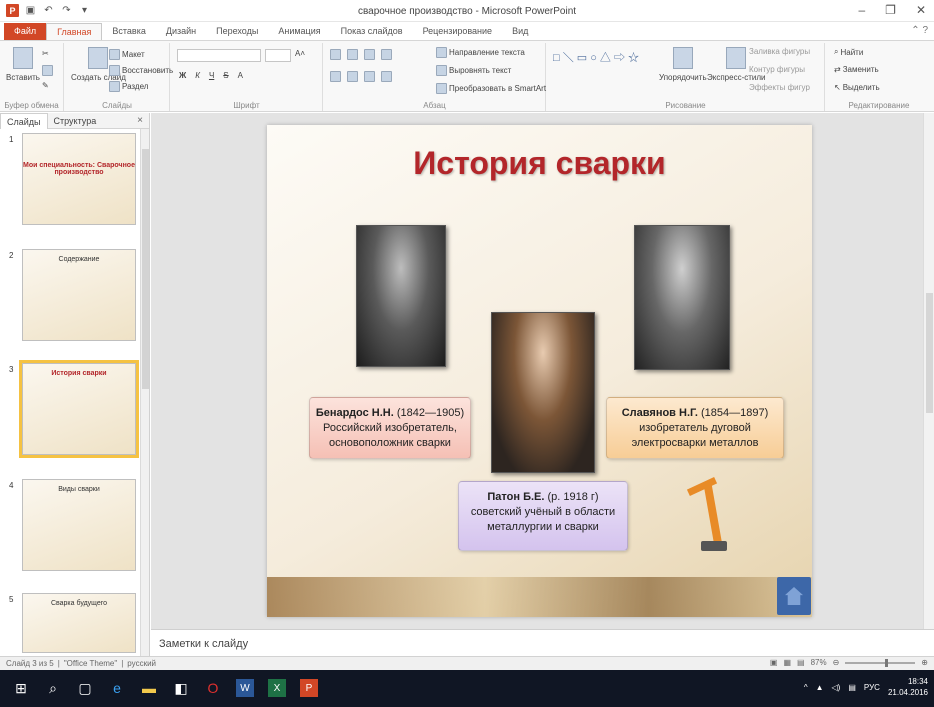 The image size is (934, 707). Describe the element at coordinates (141, 70) in the screenshot. I see `reset-button: Восстановить` at that location.